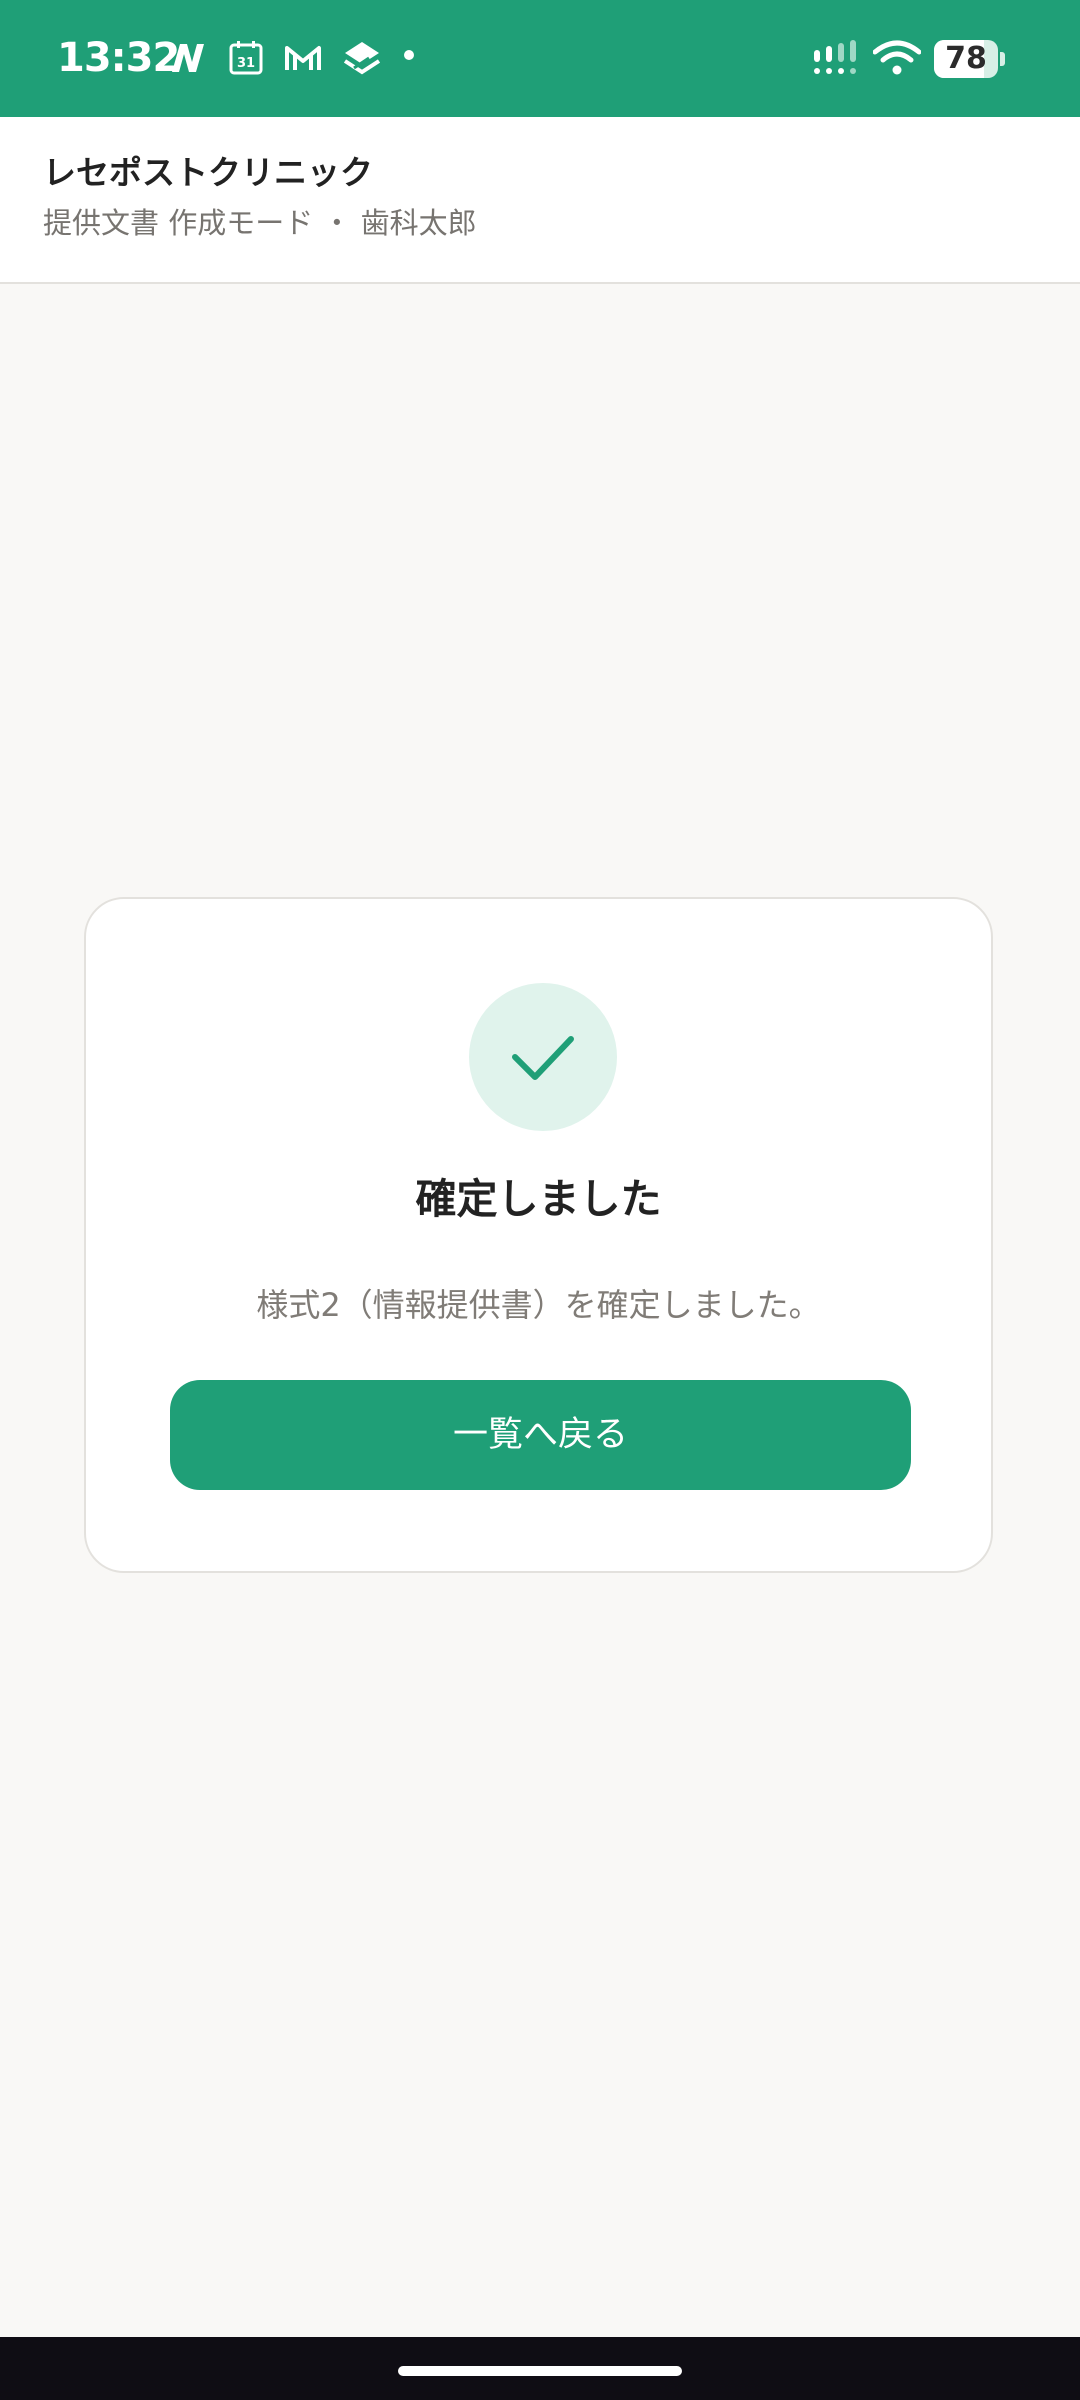 Image resolution: width=1080 pixels, height=2400 pixels. Describe the element at coordinates (538, 1305) in the screenshot. I see `confirmation-message: 様式2（情報提供書）を確定しました。` at that location.